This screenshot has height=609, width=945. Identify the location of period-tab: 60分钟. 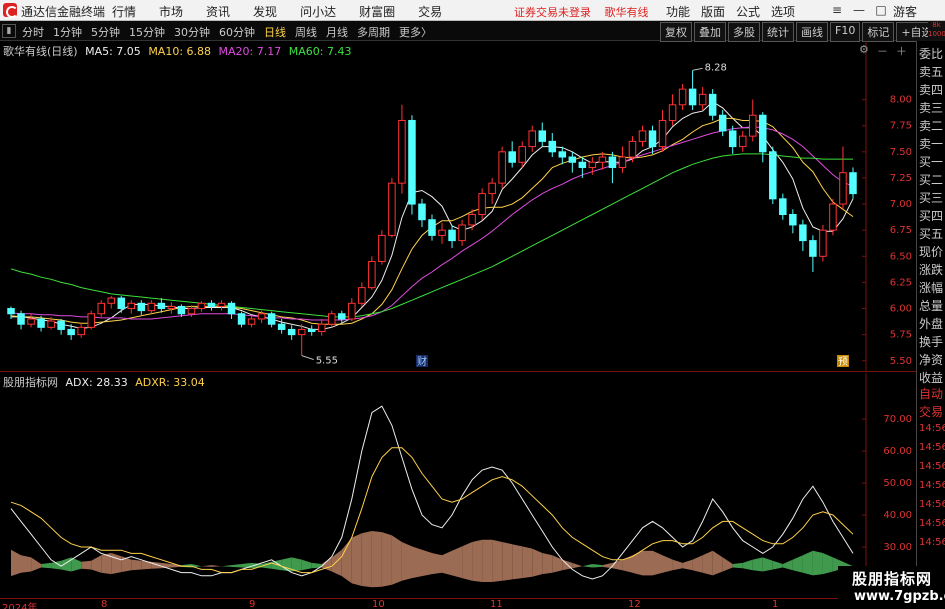
(237, 32).